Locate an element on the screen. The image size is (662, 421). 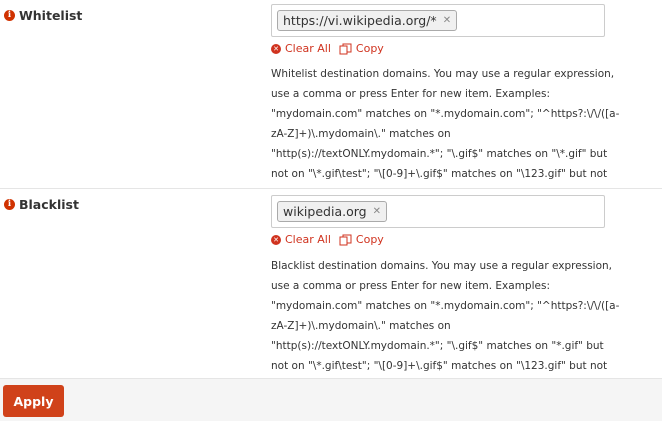
blacklist-copy-button: Copy is located at coordinates (361, 239).